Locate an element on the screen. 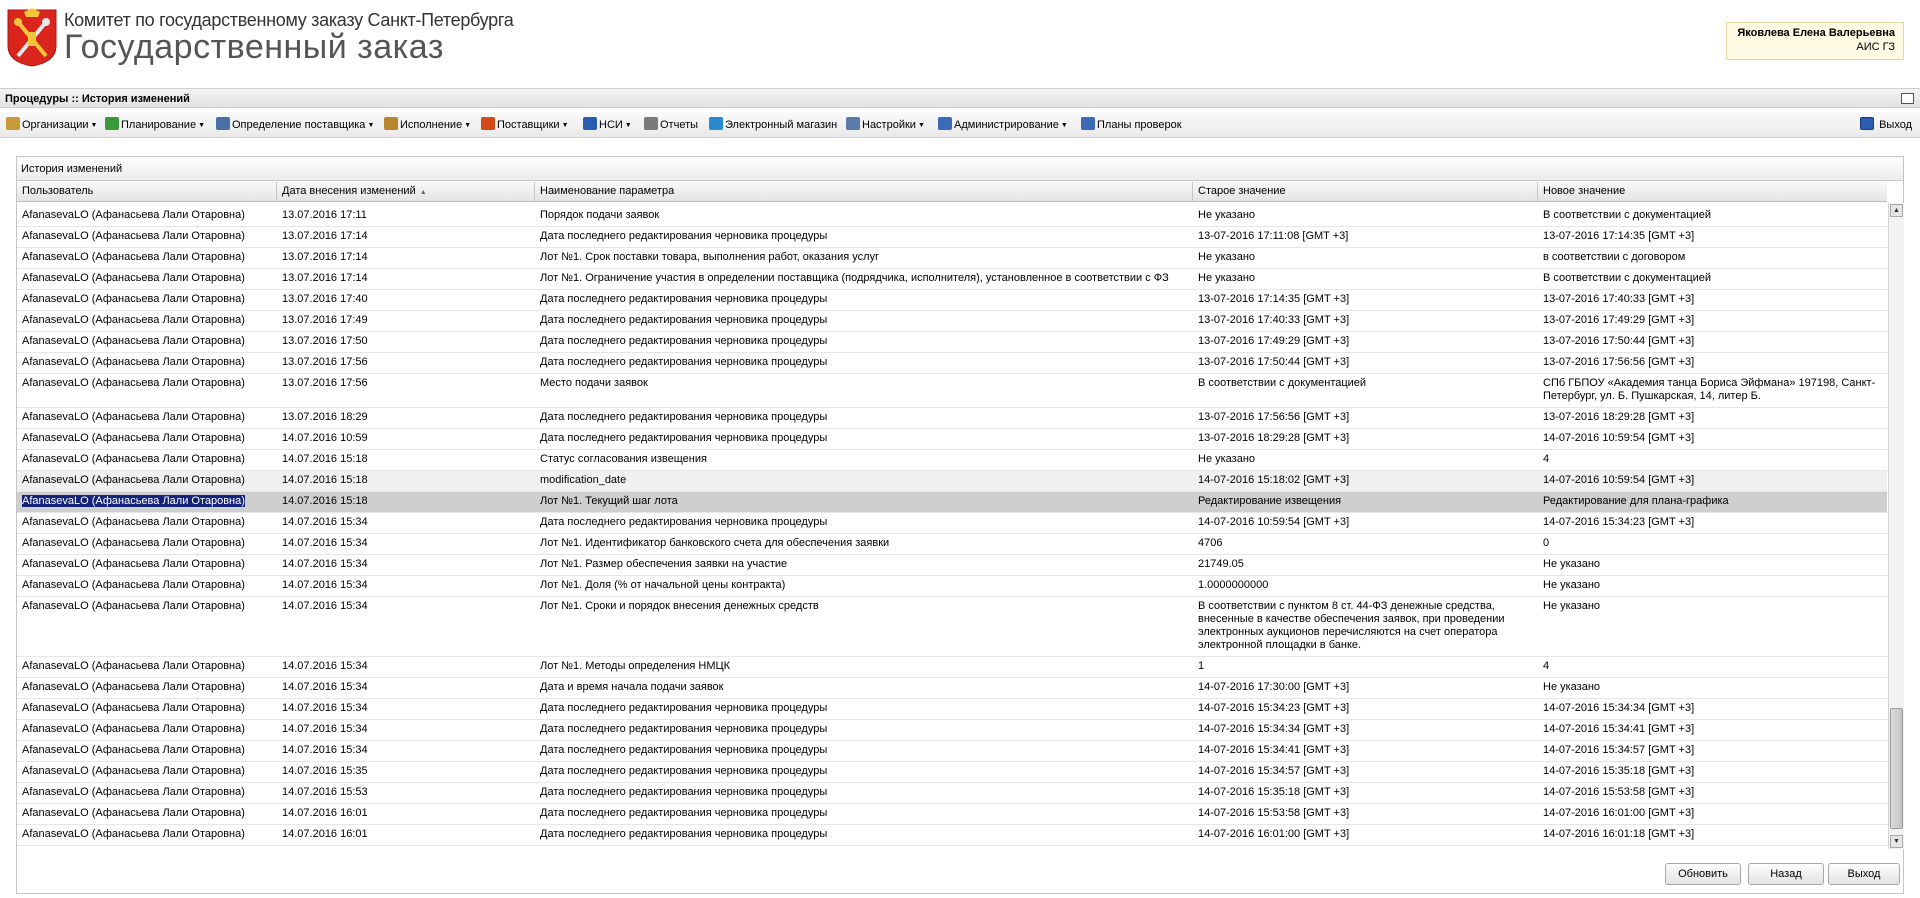 This screenshot has height=898, width=1920. cell-new-value: В соответствии с документацией is located at coordinates (1627, 278).